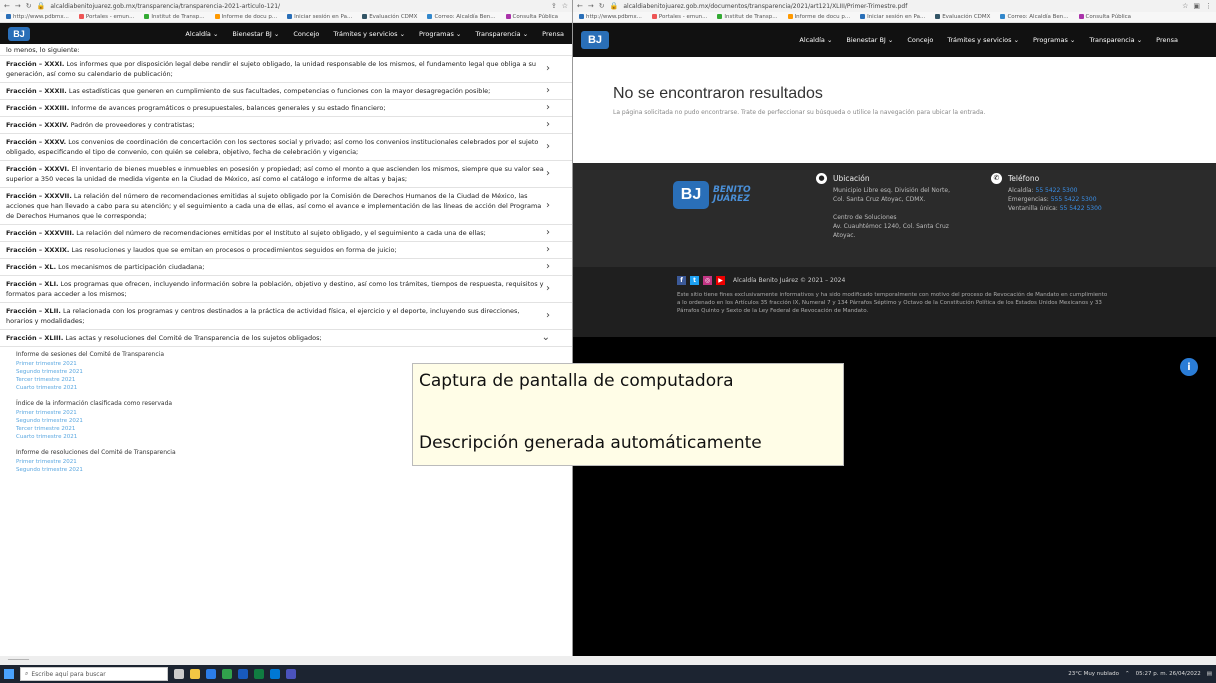  I want to click on menu-icon: ⋮, so click(1208, 6).